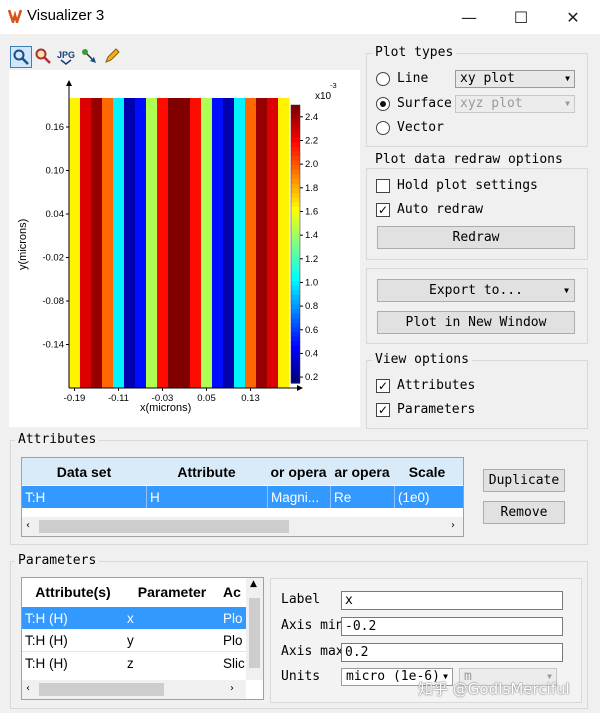 This screenshot has width=600, height=713. What do you see at coordinates (118, 398) in the screenshot?
I see `x-tick-label: -0.11` at bounding box center [118, 398].